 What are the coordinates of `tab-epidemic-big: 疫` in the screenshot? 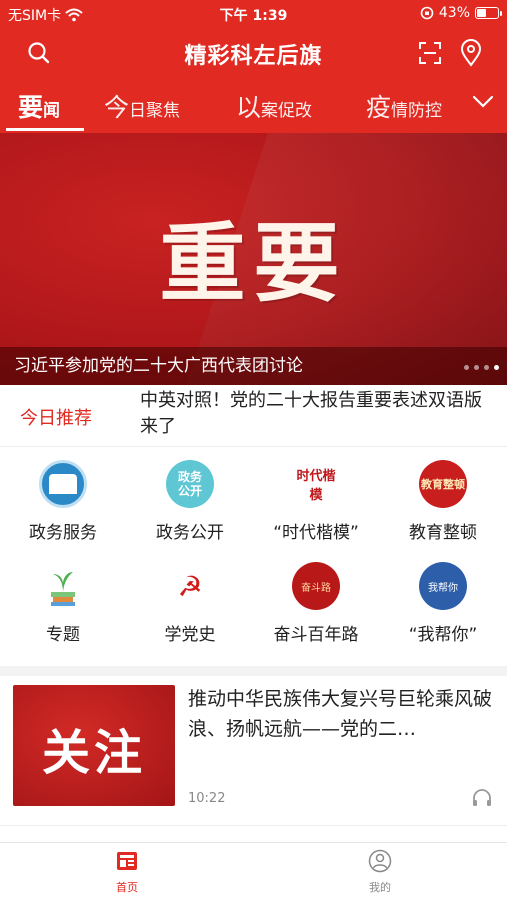 It's located at (379, 107).